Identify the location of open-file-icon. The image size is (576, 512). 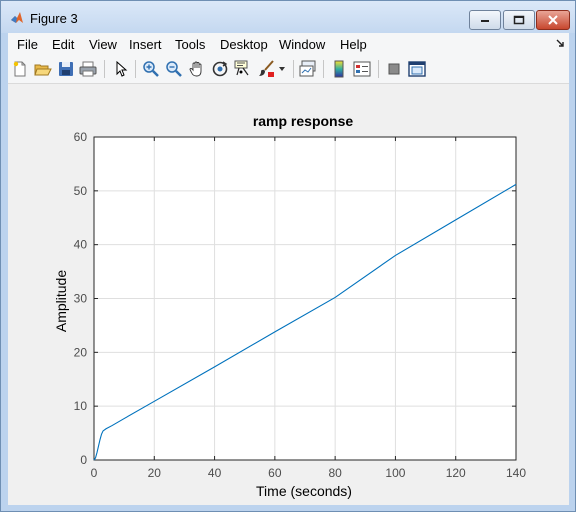
(43, 70).